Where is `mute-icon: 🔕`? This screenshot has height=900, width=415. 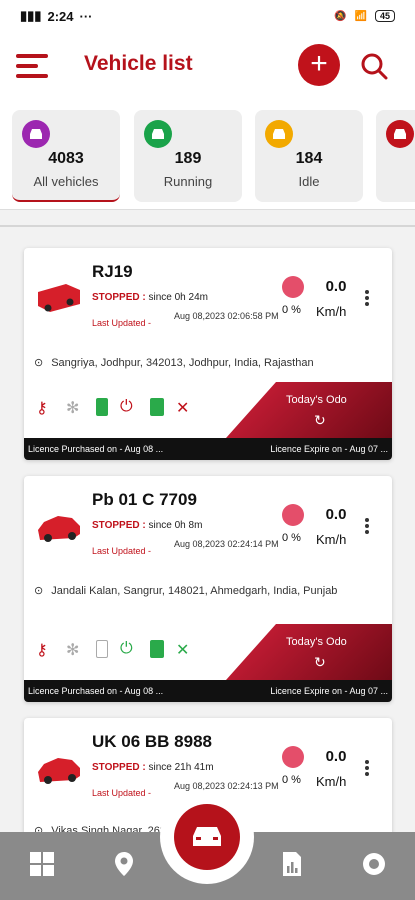 mute-icon: 🔕 is located at coordinates (340, 16).